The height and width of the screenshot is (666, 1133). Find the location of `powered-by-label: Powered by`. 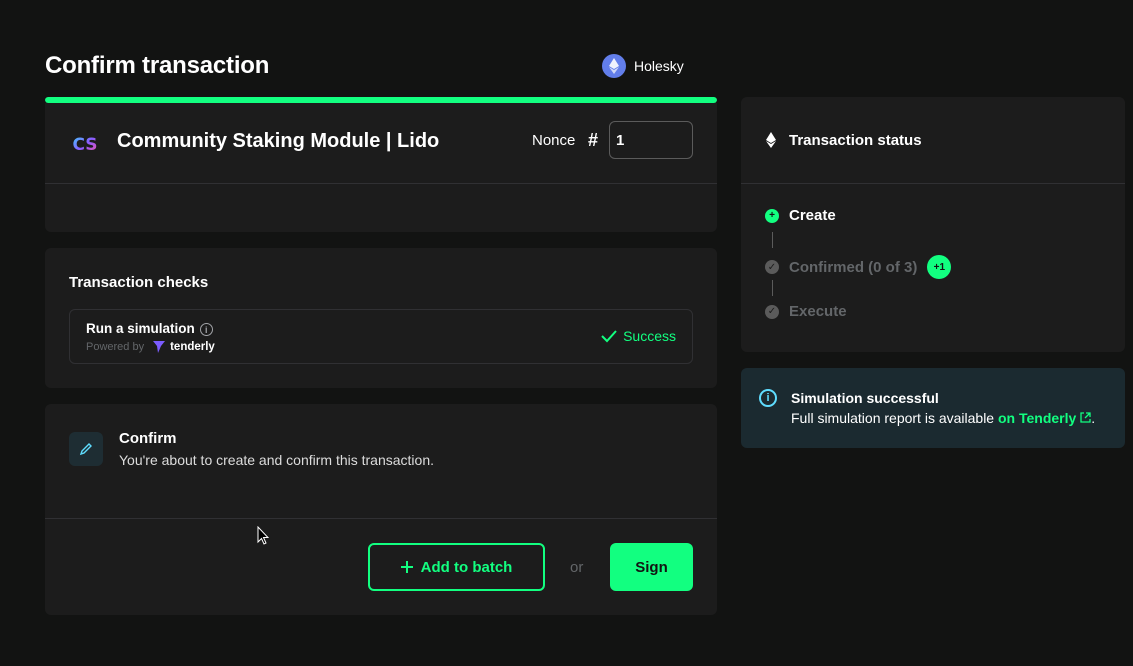

powered-by-label: Powered by is located at coordinates (115, 347).